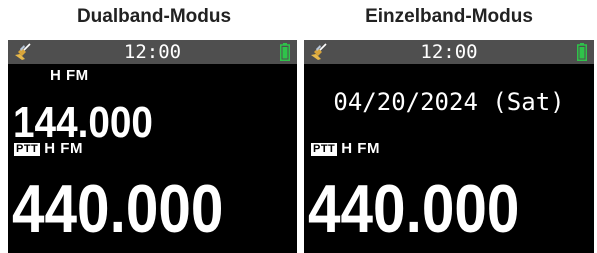 This screenshot has height=253, width=597. I want to click on band-frequency: 440.000, so click(413, 209).